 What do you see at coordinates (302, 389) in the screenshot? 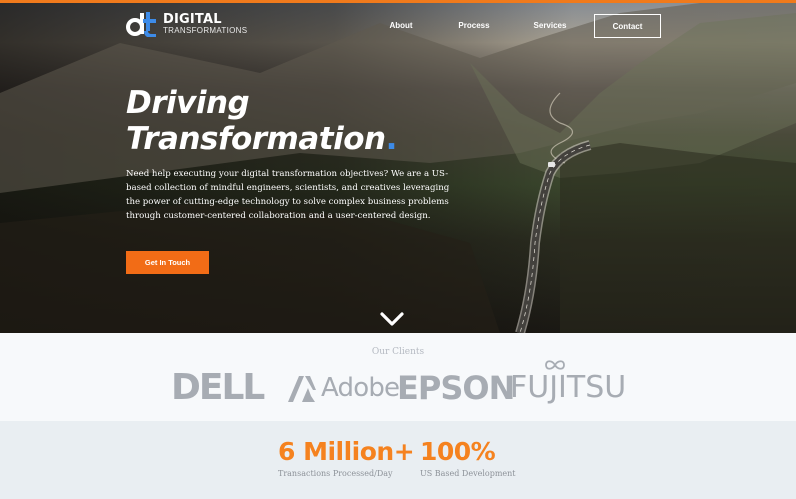
I see `adobe-mark-icon` at bounding box center [302, 389].